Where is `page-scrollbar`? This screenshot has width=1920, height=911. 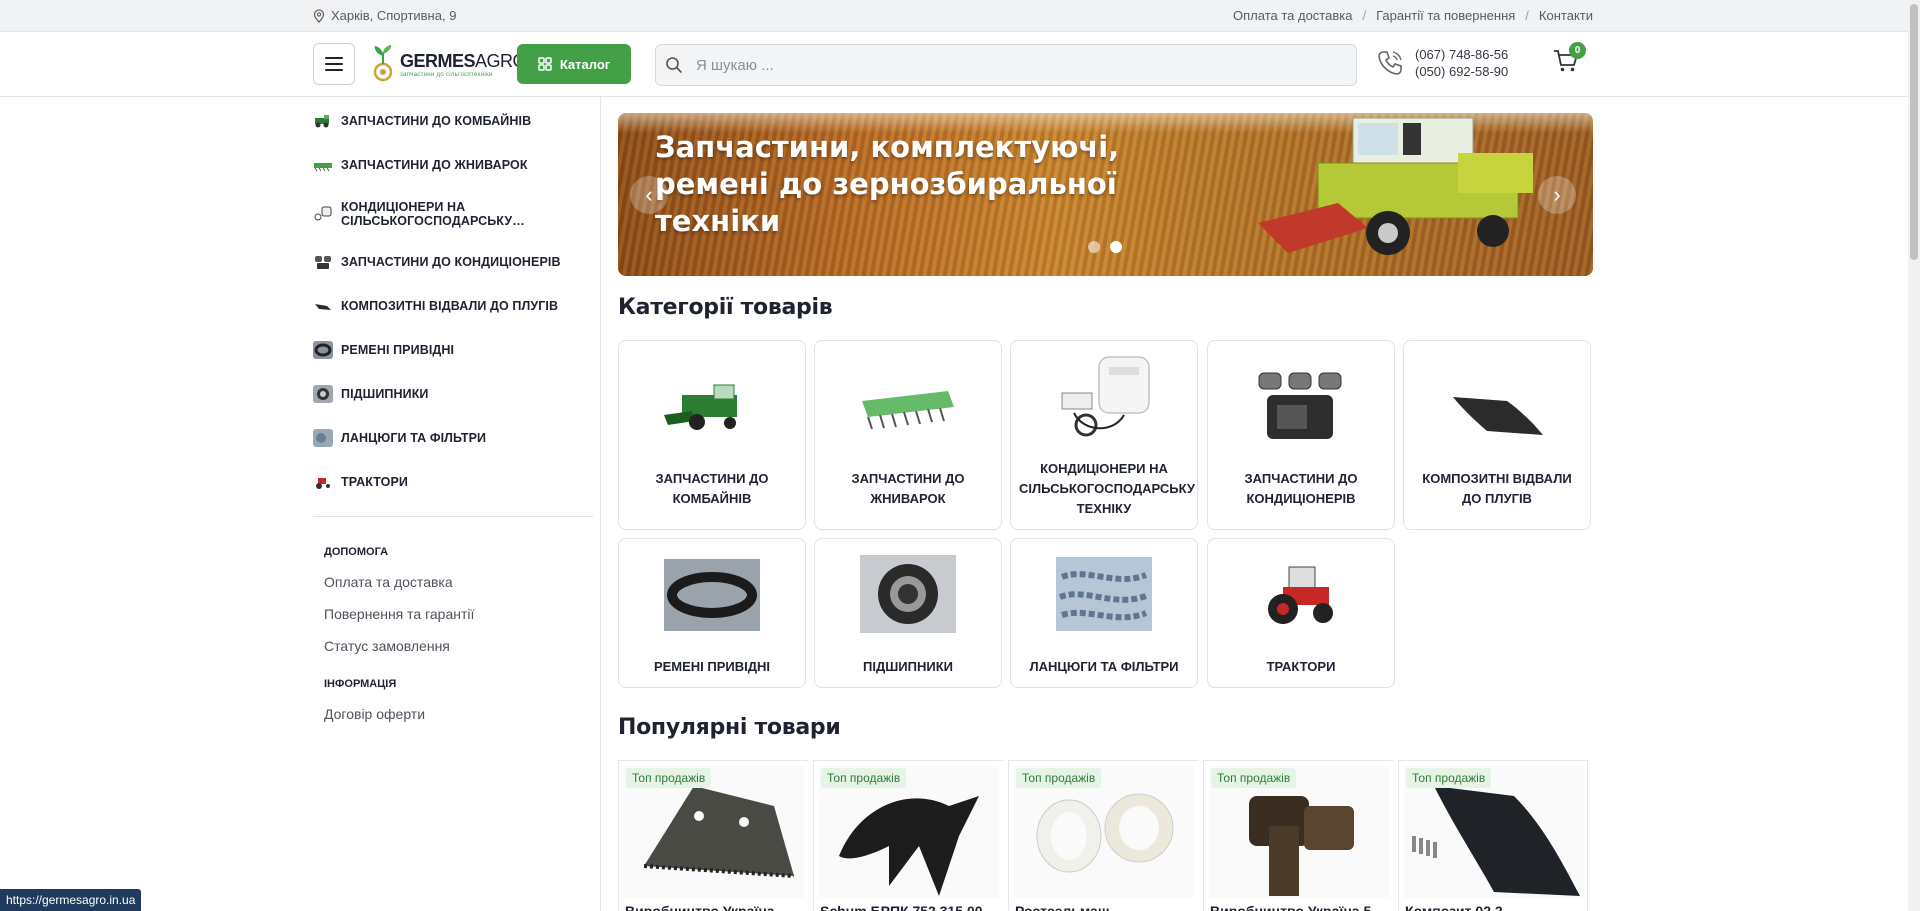
page-scrollbar is located at coordinates (1914, 455).